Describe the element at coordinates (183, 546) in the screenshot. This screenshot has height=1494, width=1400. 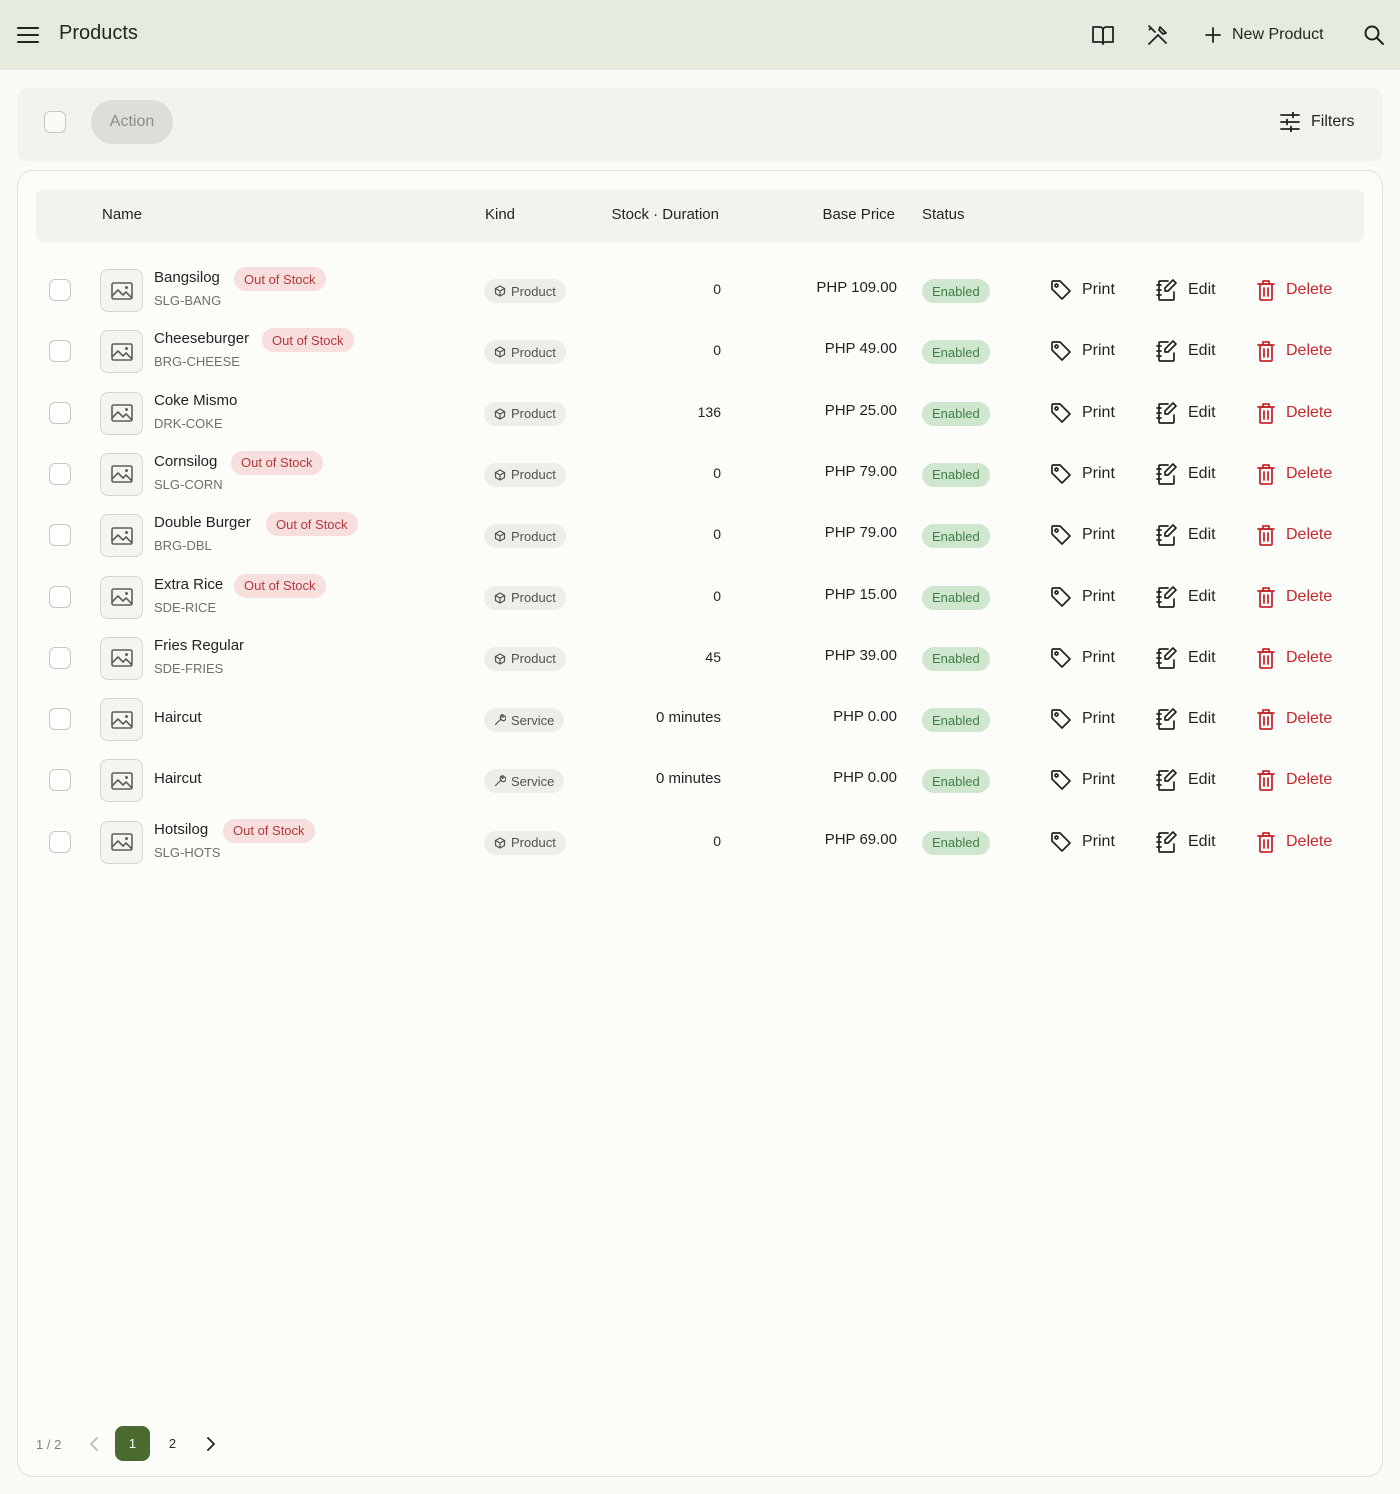
I see `product-sku: BRG-DBL` at that location.